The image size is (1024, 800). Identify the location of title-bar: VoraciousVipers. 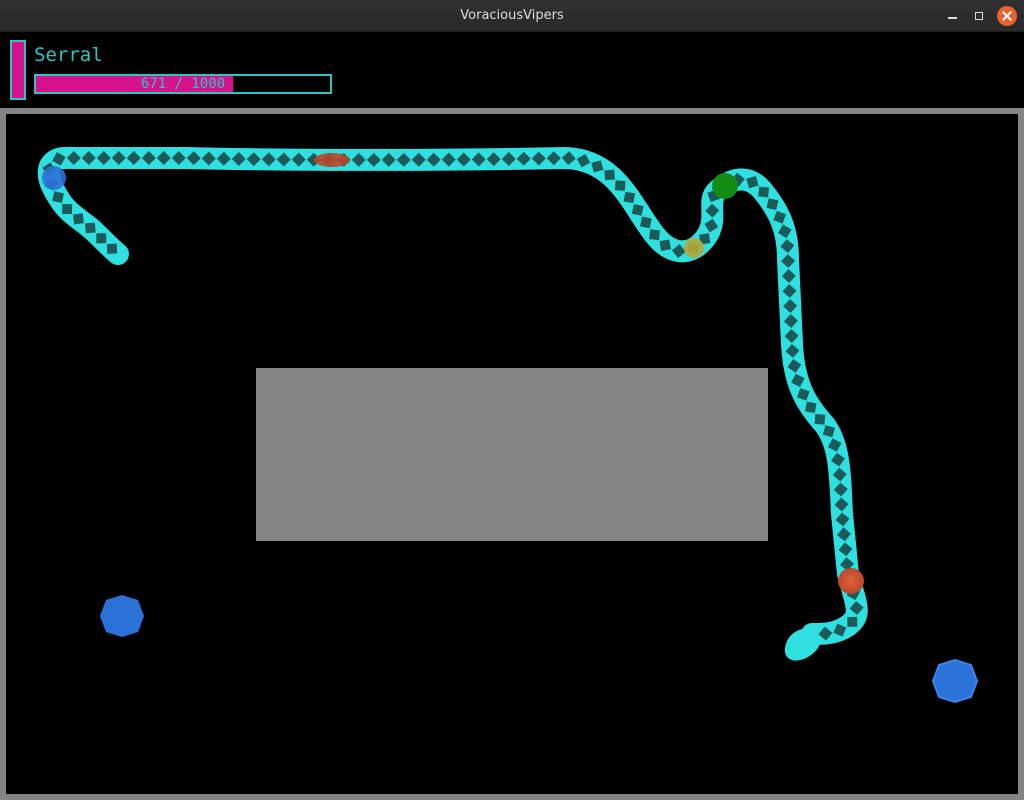
(512, 16).